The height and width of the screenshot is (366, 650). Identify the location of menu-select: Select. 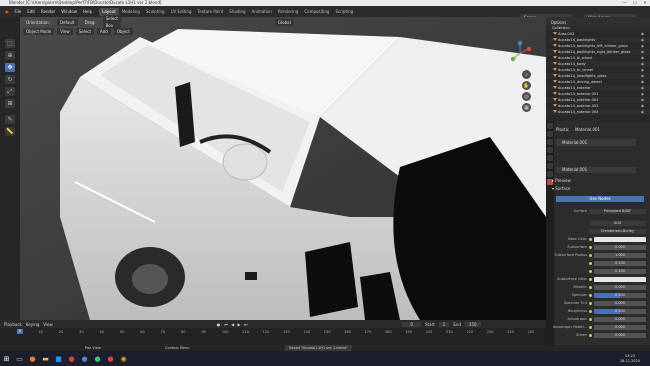
(85, 31).